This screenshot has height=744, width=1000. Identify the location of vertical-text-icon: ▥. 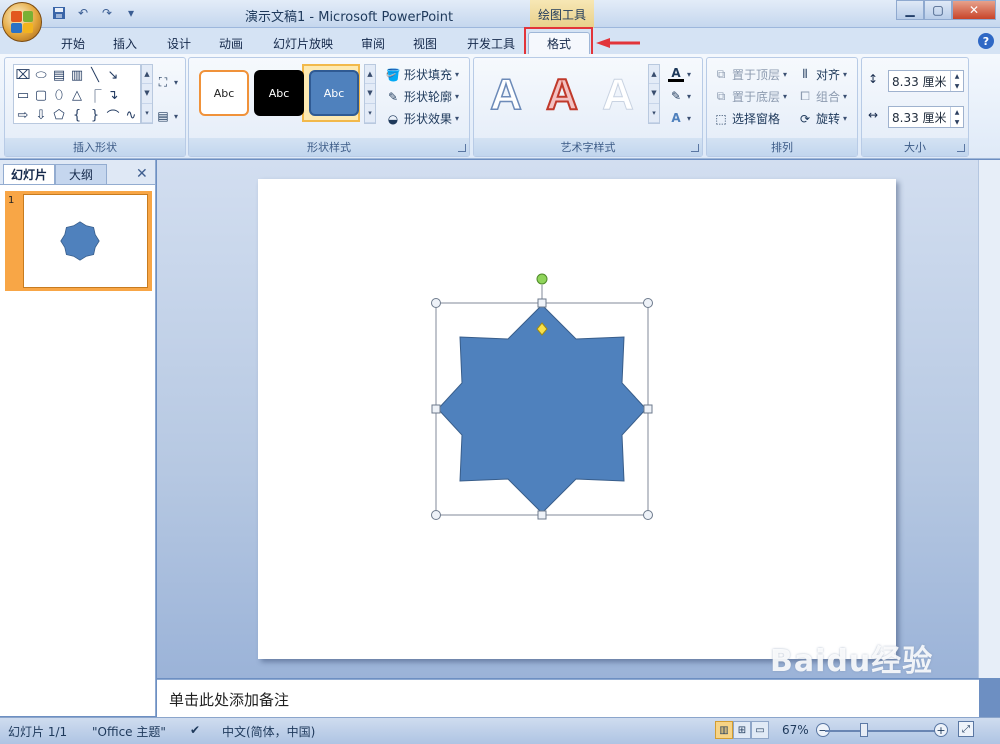
(77, 75).